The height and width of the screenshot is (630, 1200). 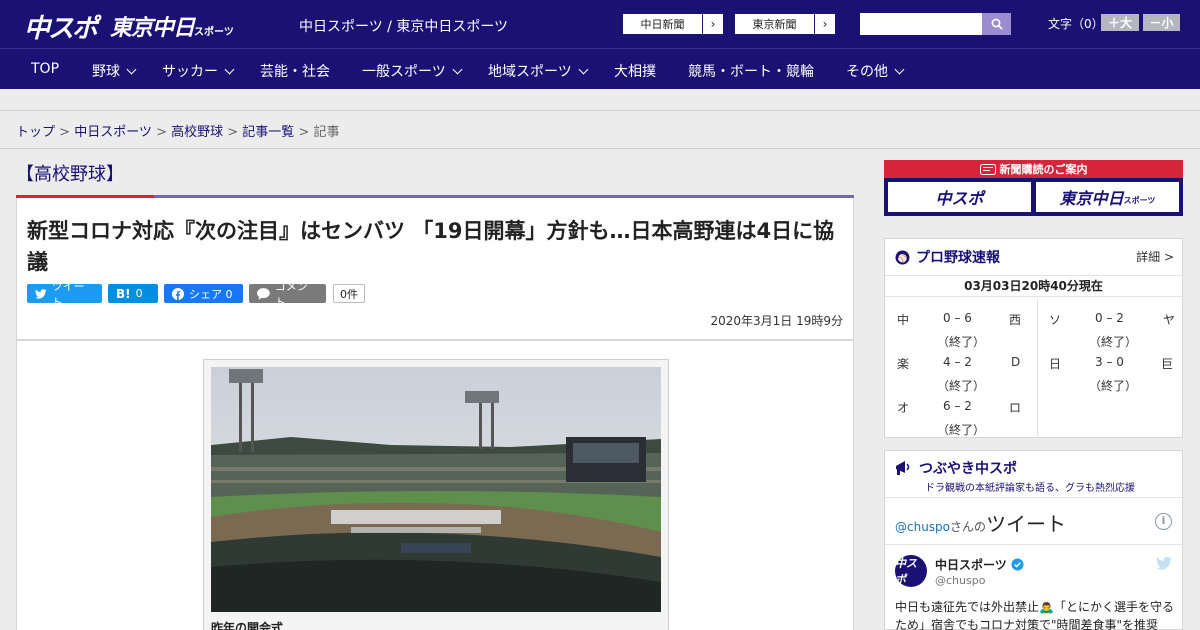 I want to click on sub-tokyo-small: スポーツ, so click(x=1139, y=200).